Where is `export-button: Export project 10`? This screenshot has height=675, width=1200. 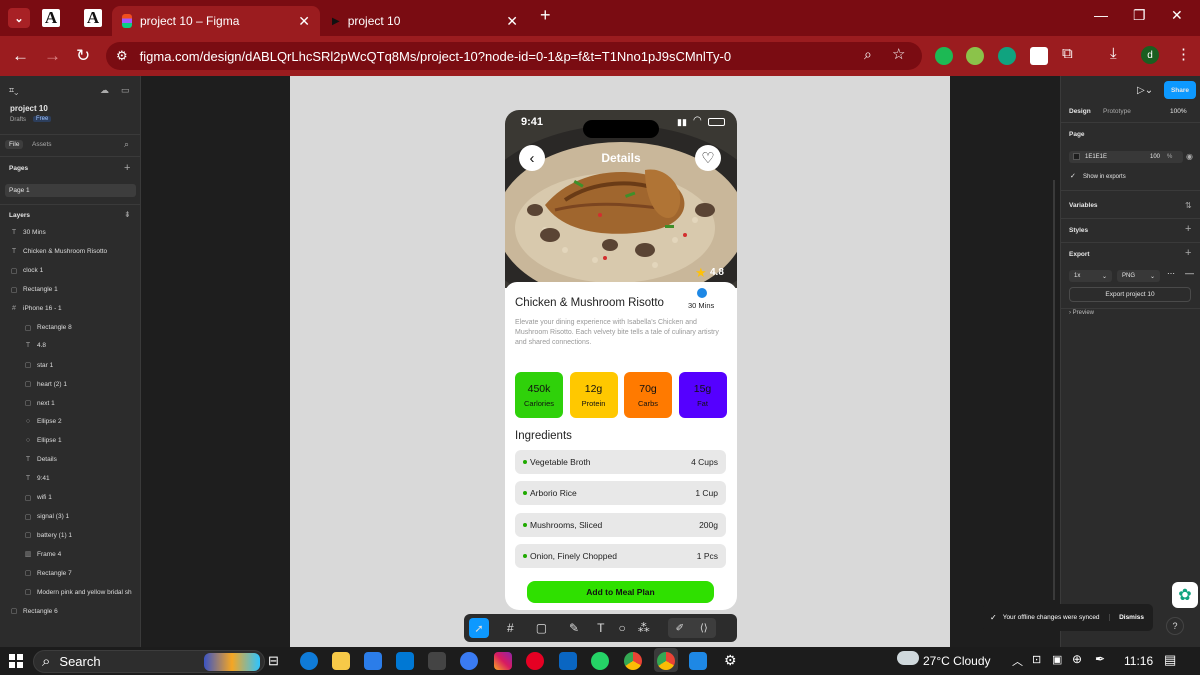
export-button: Export project 10 is located at coordinates (1130, 294).